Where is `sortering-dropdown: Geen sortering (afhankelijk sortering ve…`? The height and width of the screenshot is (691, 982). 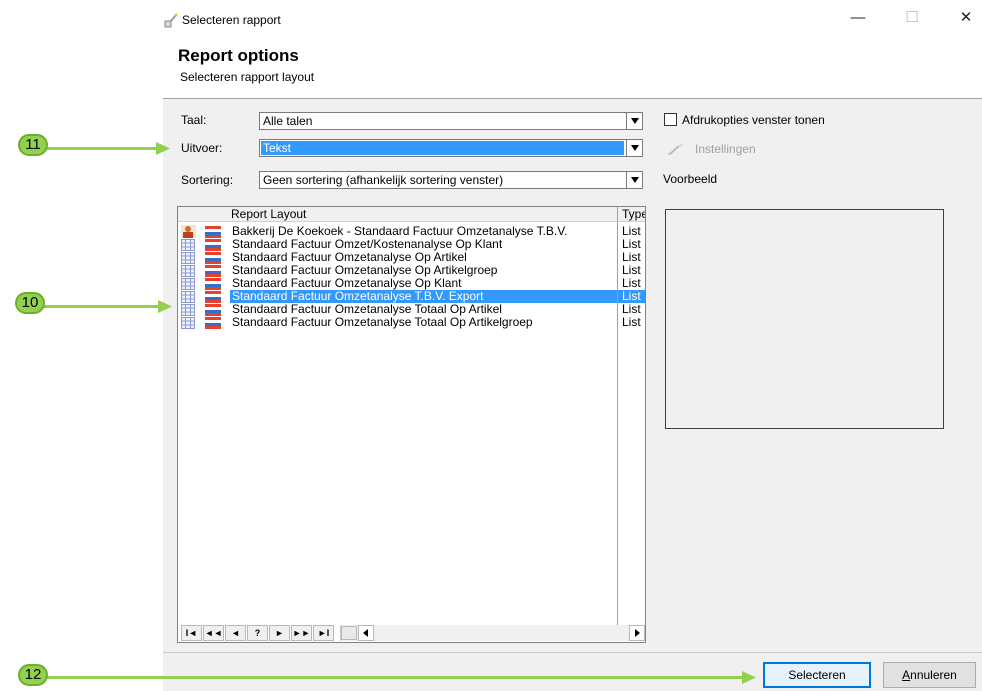
sortering-dropdown: Geen sortering (afhankelijk sortering ve… is located at coordinates (451, 180).